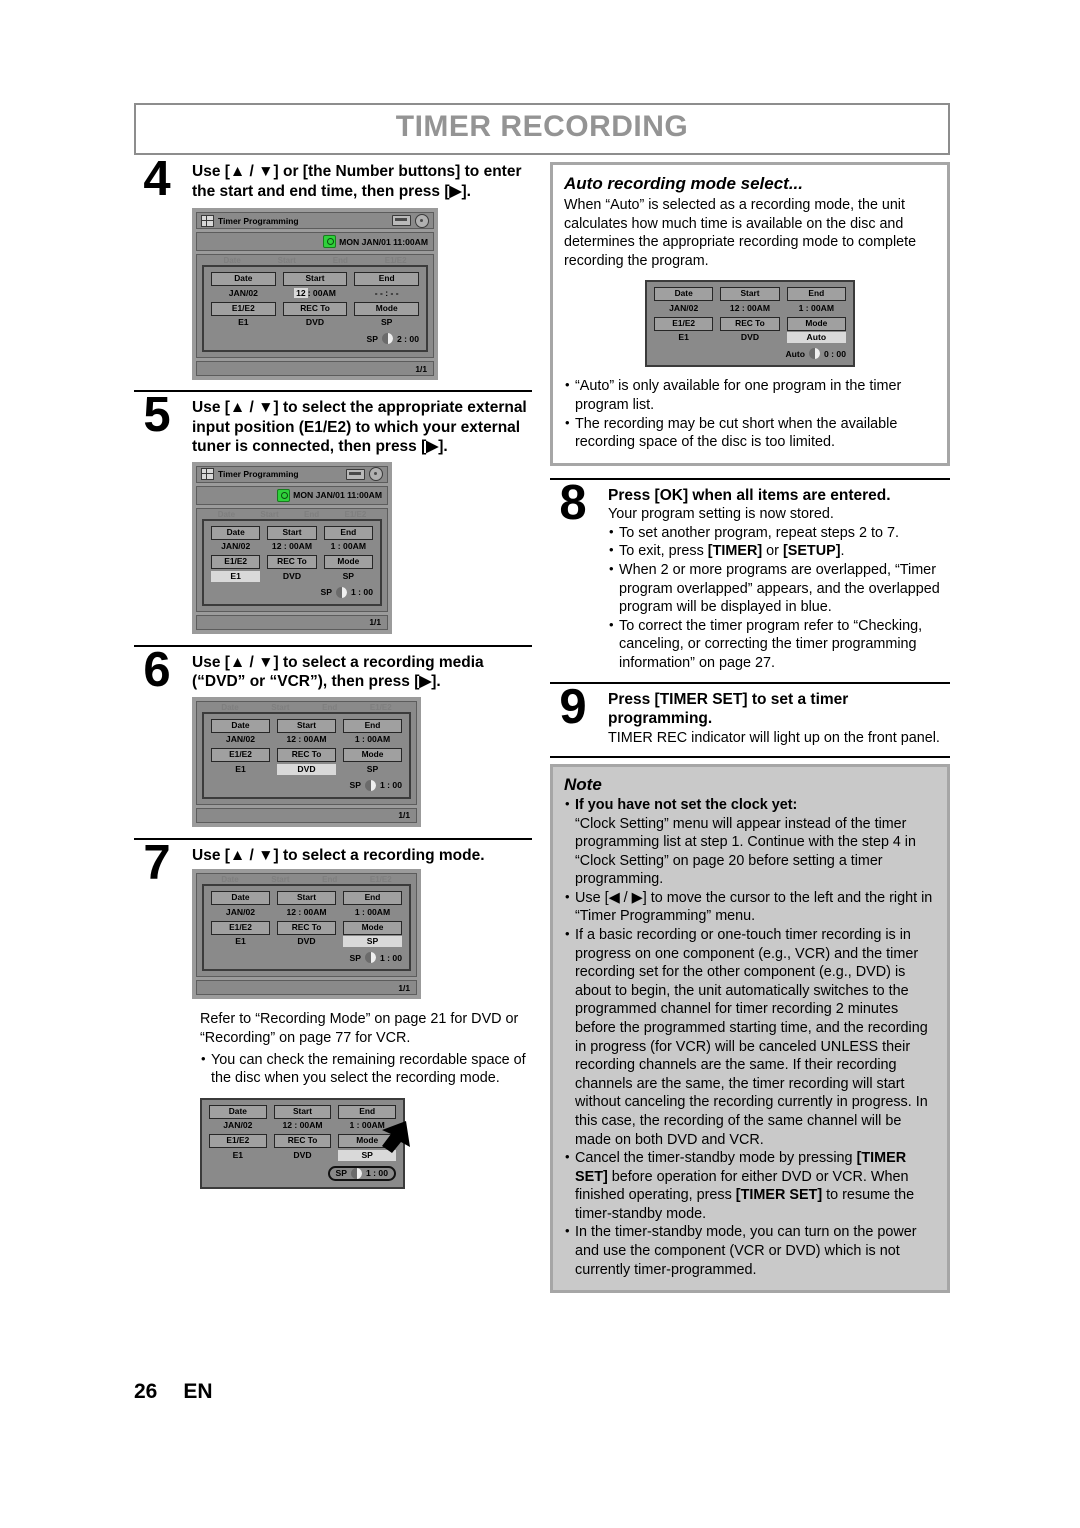  I want to click on ghost-e1e2: E1/E2, so click(380, 707).